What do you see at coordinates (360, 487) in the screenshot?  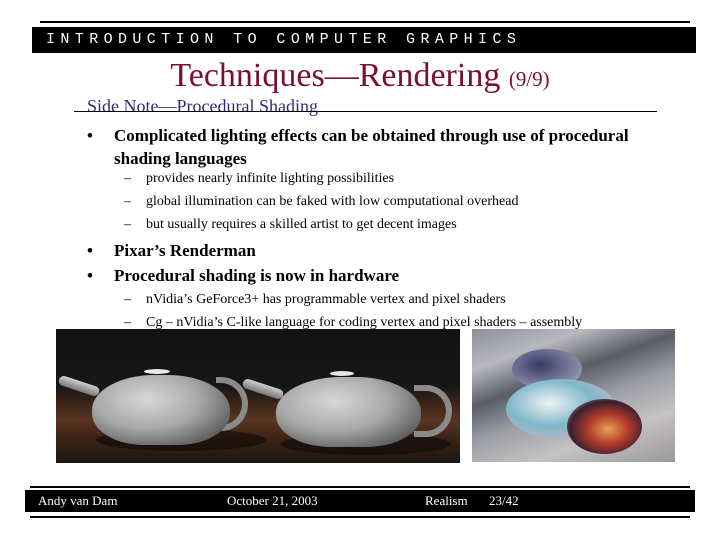 I see `footer-top-rule` at bounding box center [360, 487].